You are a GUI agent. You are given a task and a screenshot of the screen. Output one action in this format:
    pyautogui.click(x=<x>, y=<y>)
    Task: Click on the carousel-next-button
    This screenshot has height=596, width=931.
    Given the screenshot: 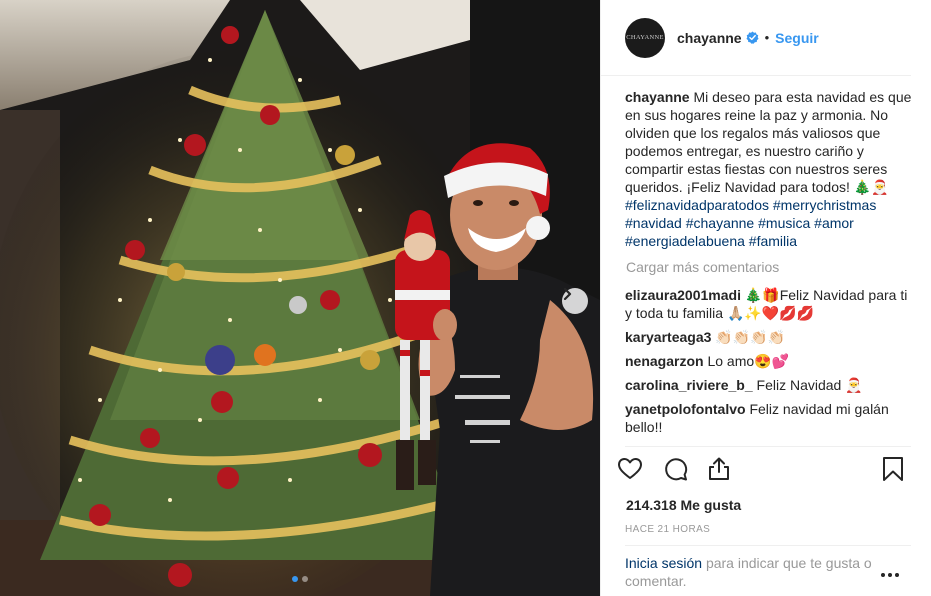 What is the action you would take?
    pyautogui.click(x=575, y=301)
    